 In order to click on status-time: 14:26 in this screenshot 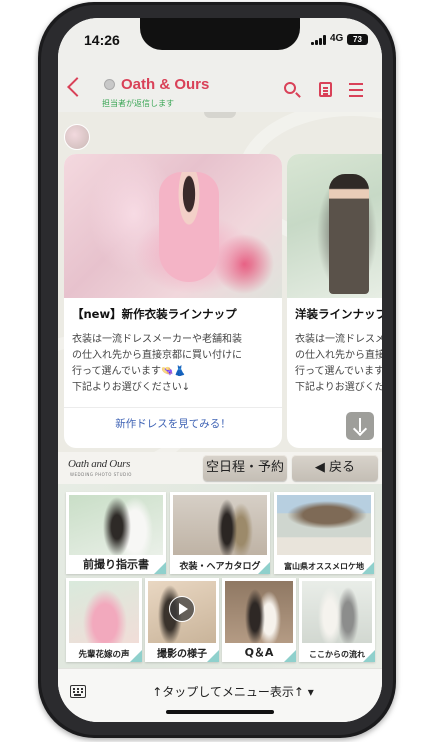, I will do `click(102, 40)`.